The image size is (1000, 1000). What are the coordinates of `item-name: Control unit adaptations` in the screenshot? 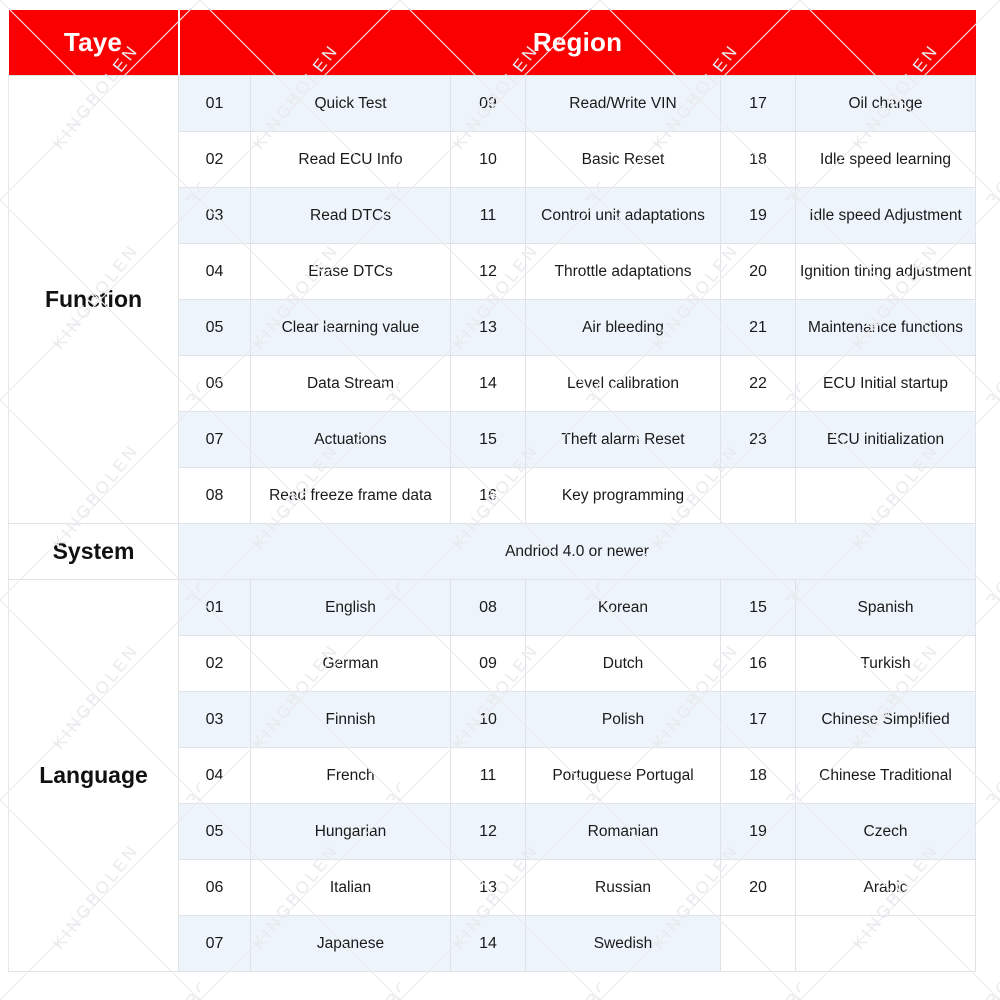 It's located at (623, 215).